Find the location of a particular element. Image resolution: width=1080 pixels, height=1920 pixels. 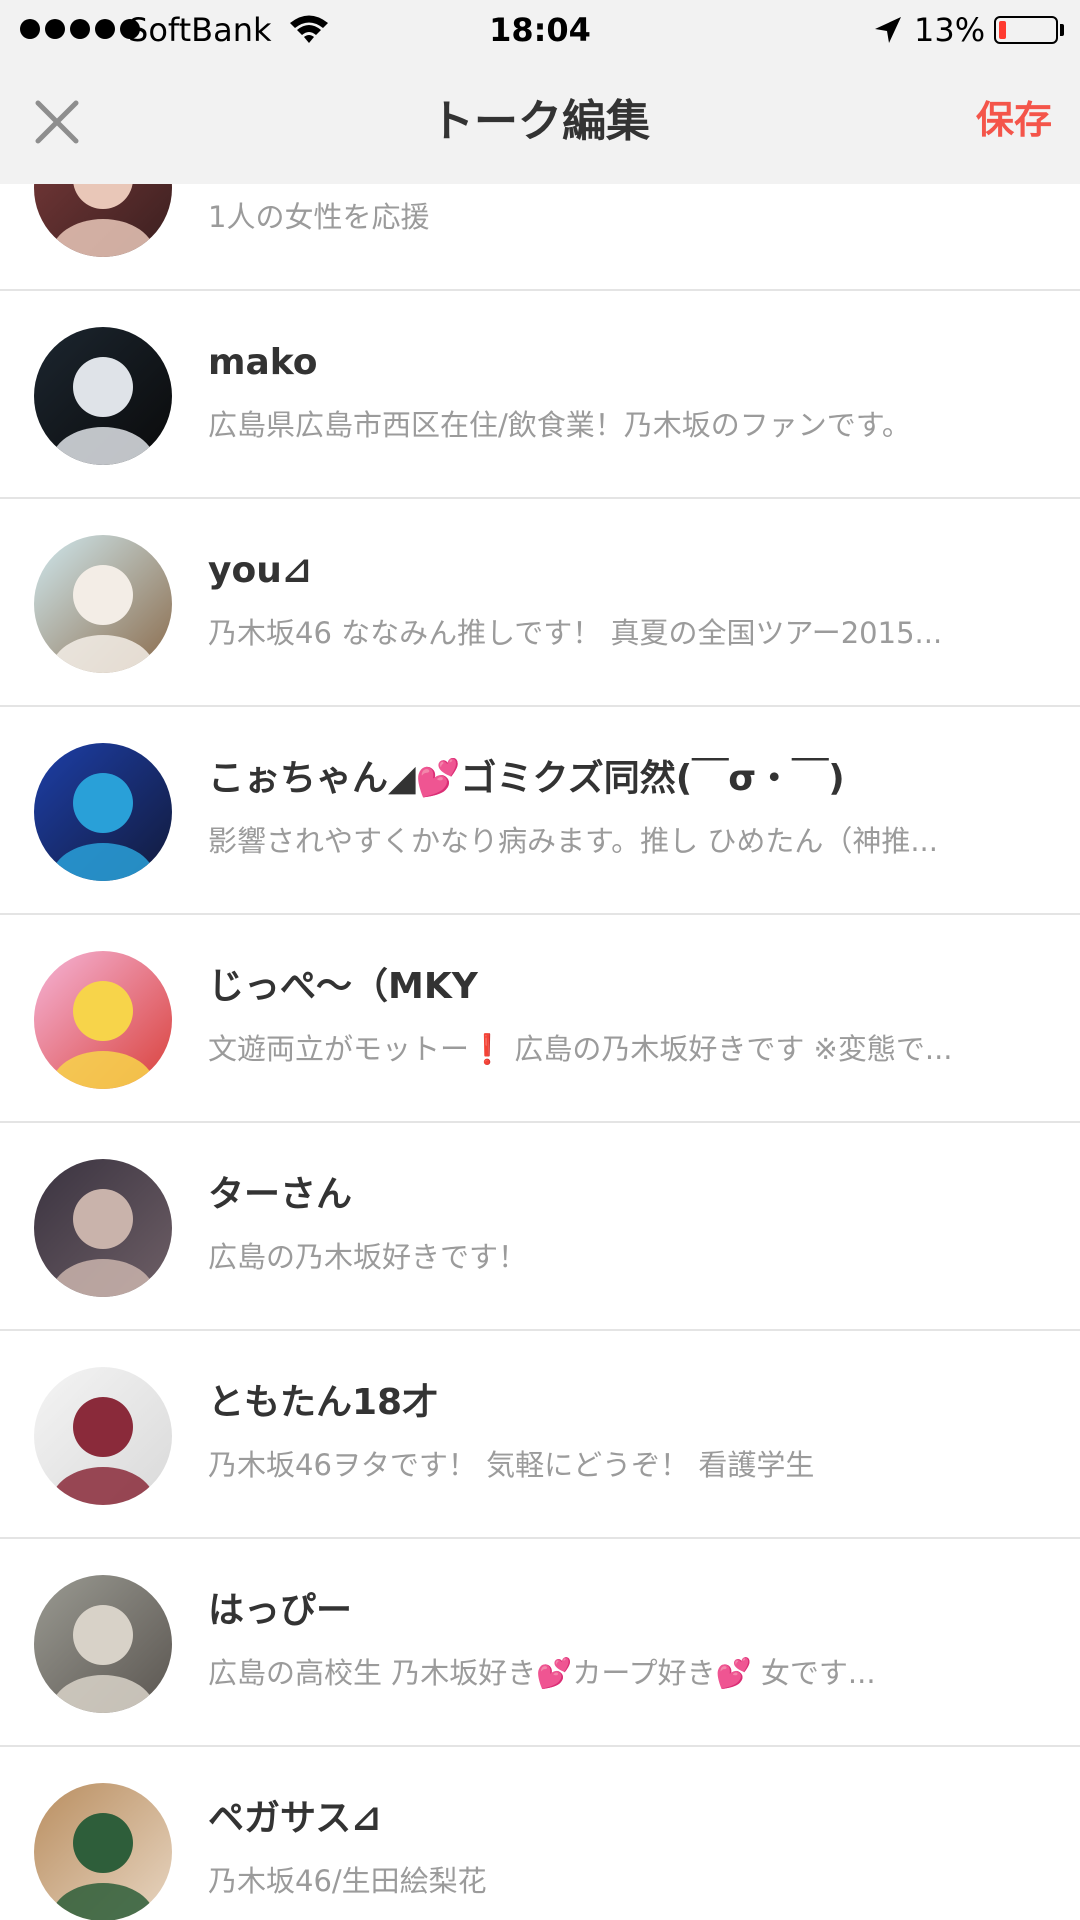

nav-bar: トーク編集 保存 is located at coordinates (540, 122).